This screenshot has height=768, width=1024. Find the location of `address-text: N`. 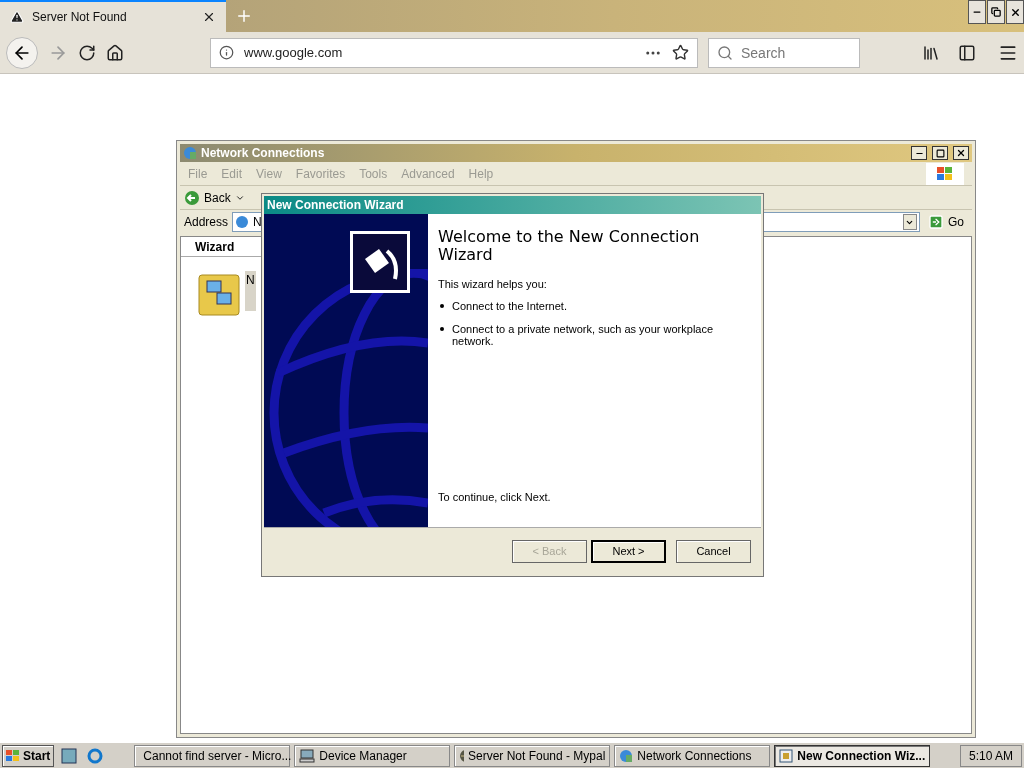

address-text: N is located at coordinates (257, 222).